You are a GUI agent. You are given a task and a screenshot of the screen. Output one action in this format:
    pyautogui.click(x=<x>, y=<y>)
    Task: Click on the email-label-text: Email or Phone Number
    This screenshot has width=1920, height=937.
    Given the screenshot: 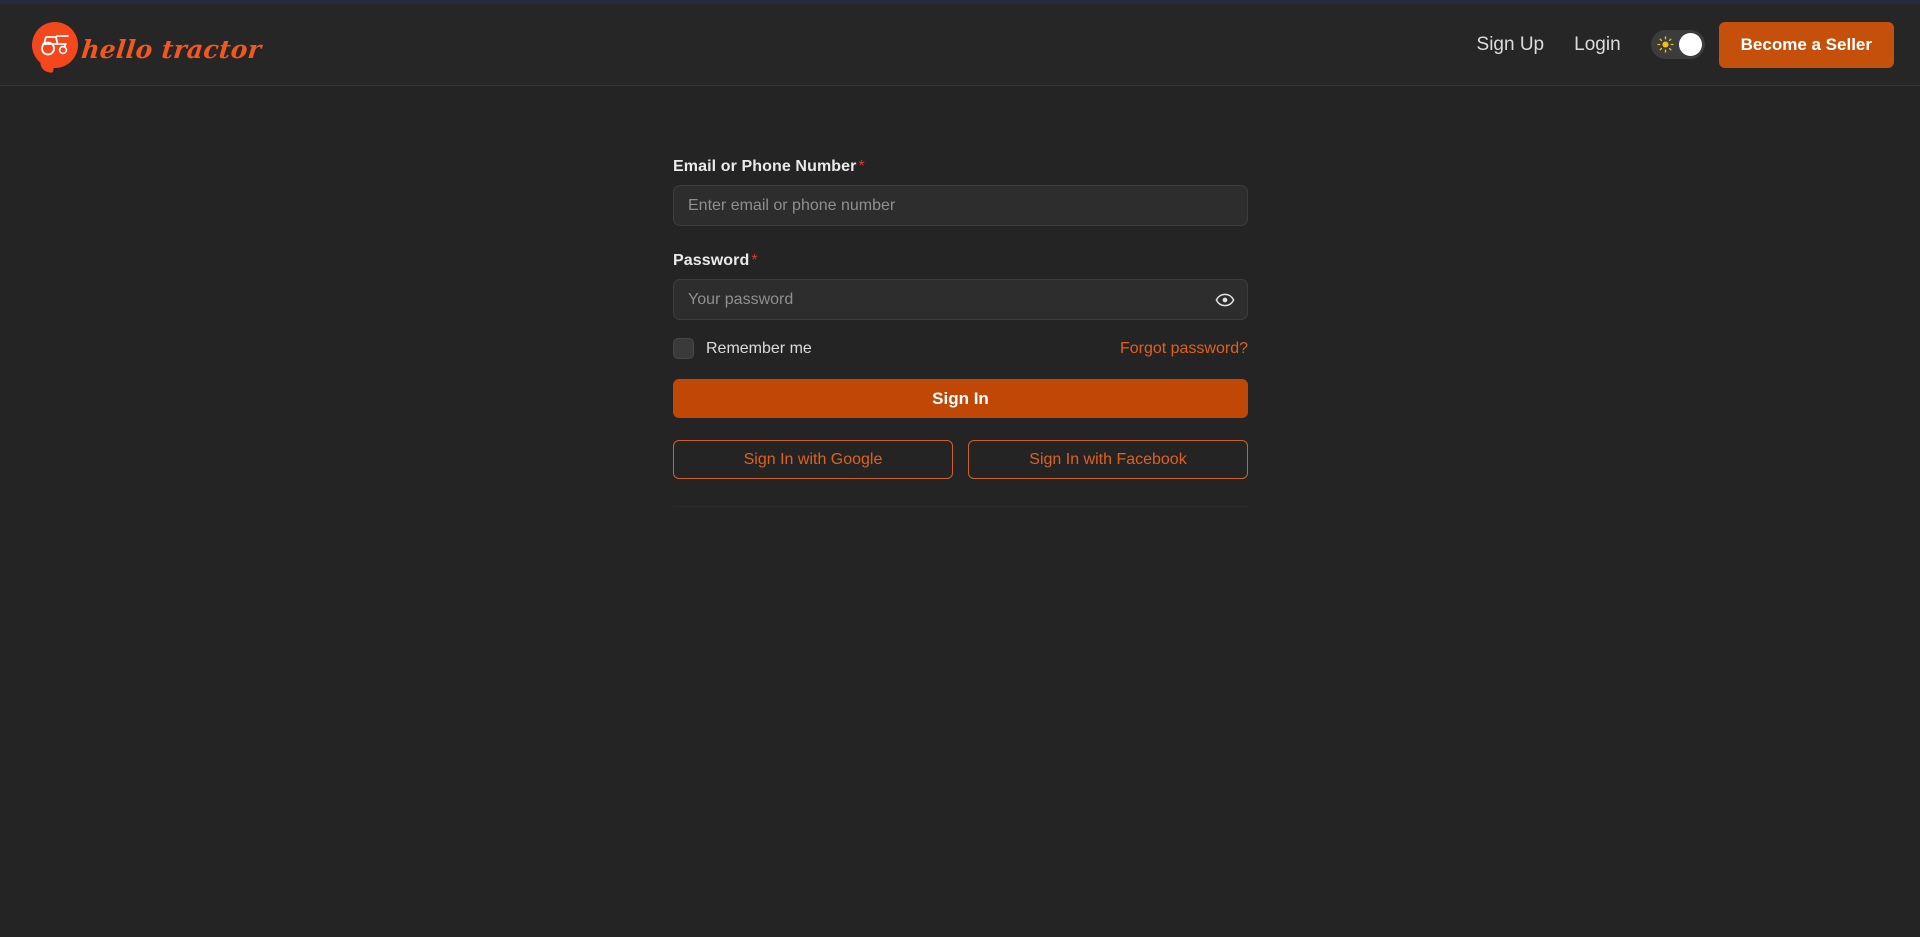 What is the action you would take?
    pyautogui.click(x=765, y=166)
    